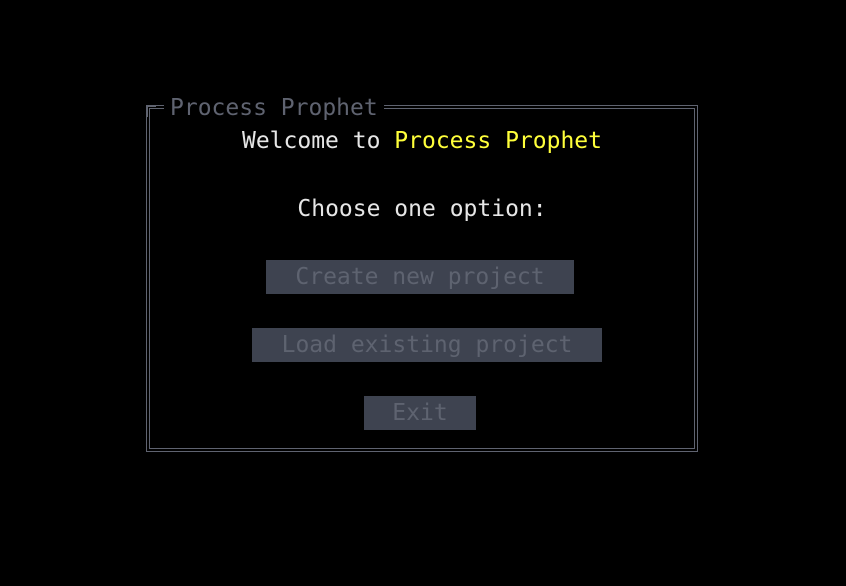 This screenshot has height=586, width=846. I want to click on welcome-app-name: Process Prophet, so click(498, 141).